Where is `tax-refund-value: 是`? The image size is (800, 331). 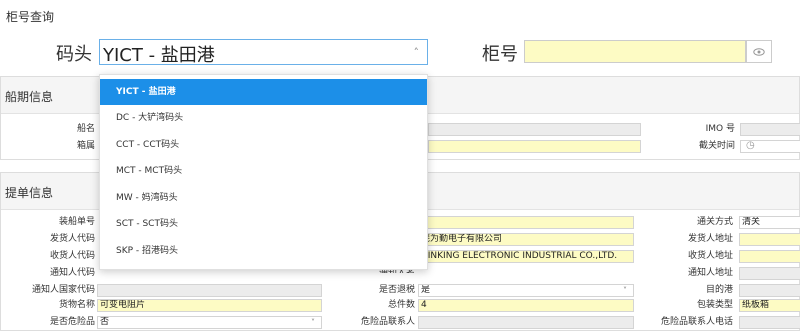 tax-refund-value: 是 is located at coordinates (426, 290).